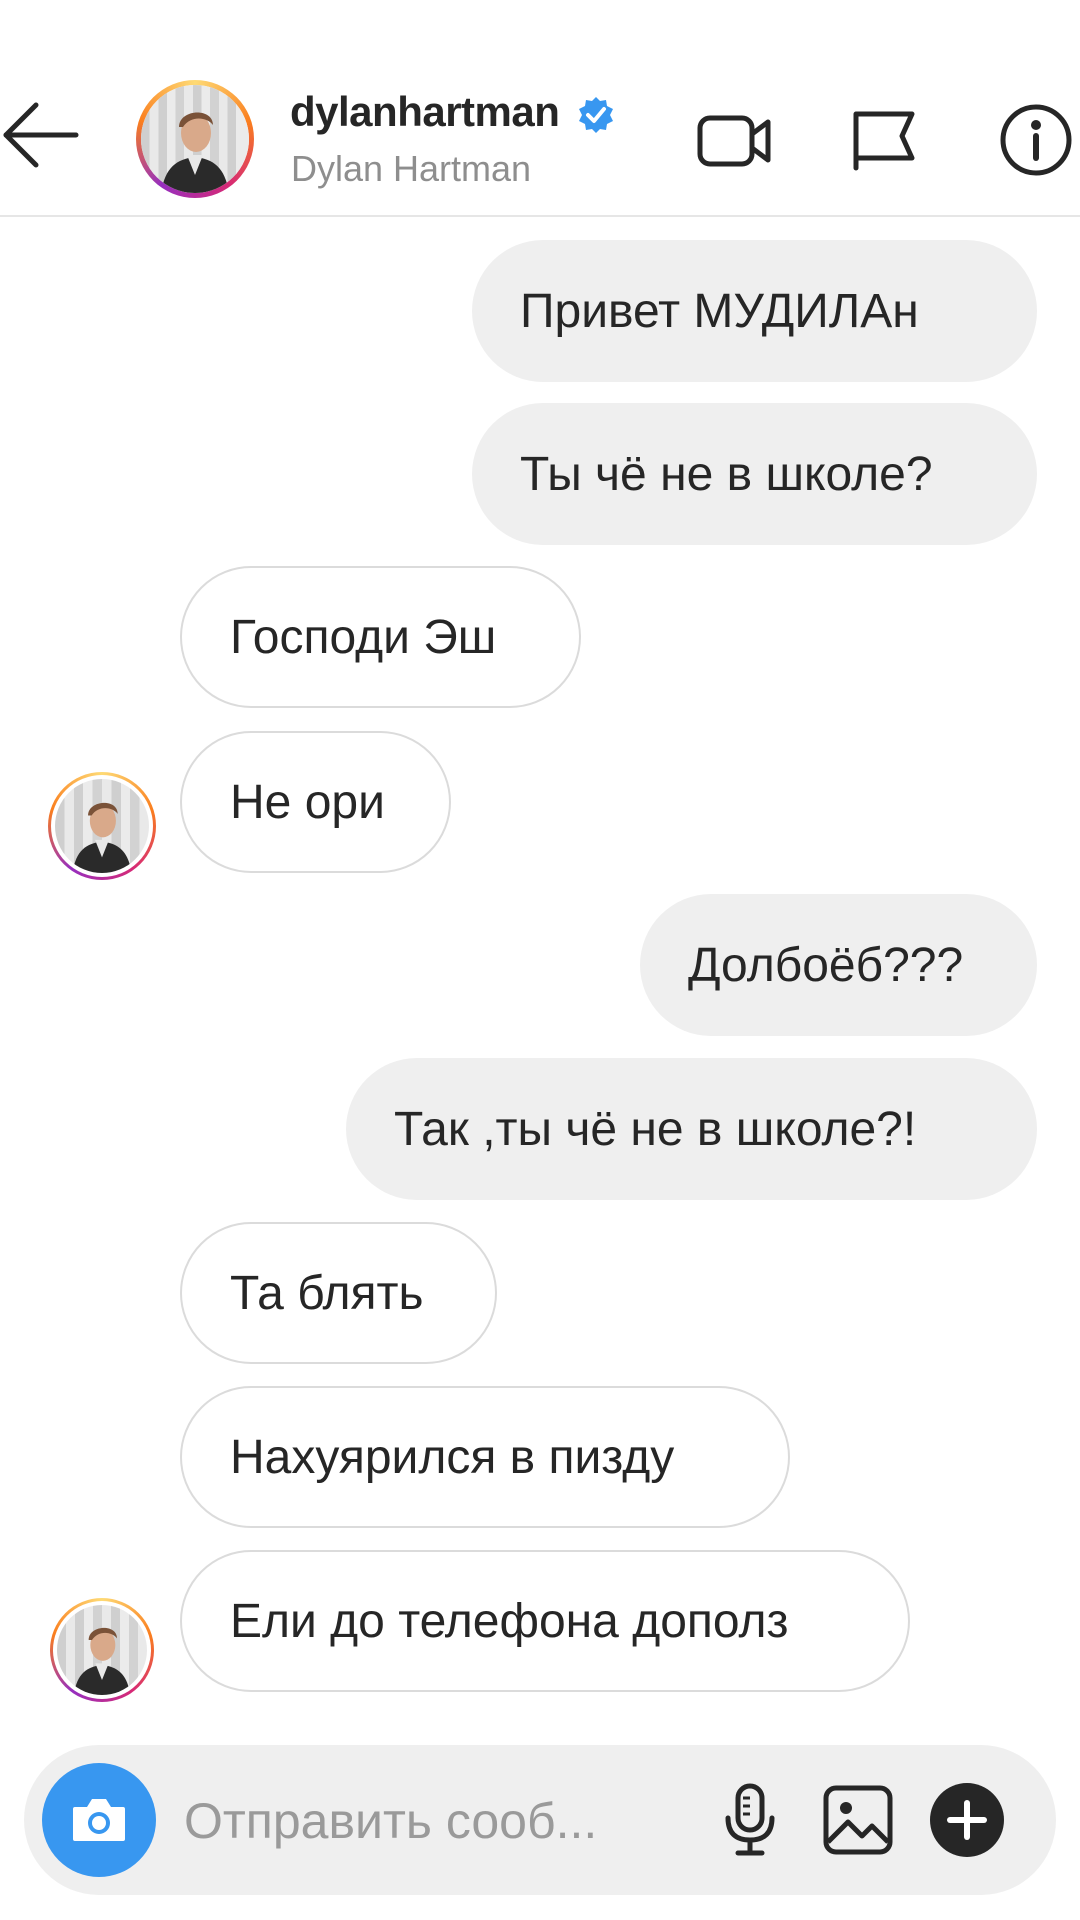 This screenshot has height=1920, width=1080. I want to click on flag-icon, so click(884, 141).